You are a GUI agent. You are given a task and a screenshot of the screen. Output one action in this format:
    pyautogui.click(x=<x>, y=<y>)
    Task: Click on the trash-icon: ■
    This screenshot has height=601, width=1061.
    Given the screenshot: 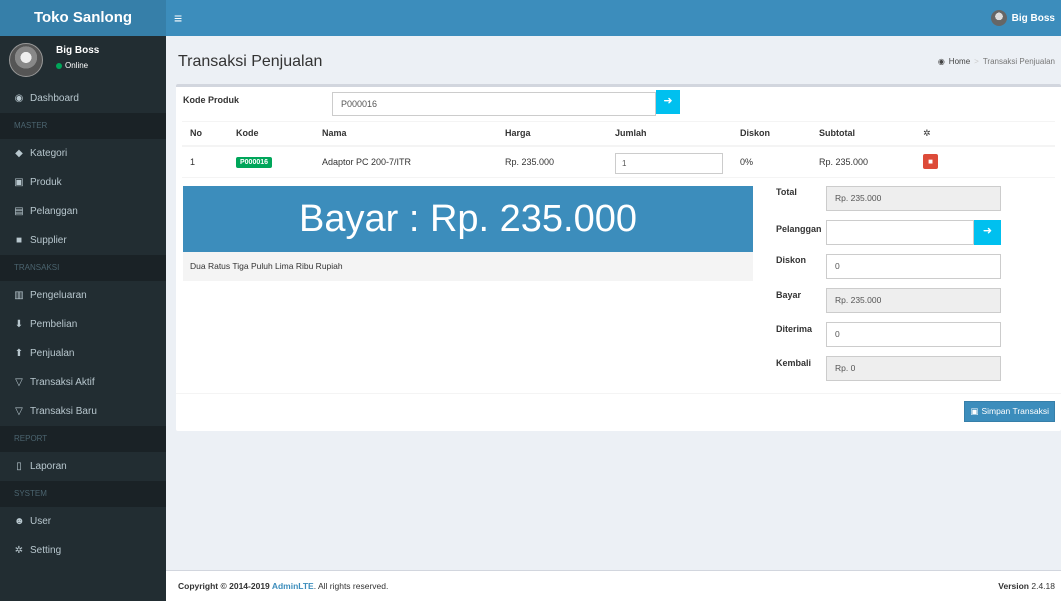 What is the action you would take?
    pyautogui.click(x=930, y=162)
    